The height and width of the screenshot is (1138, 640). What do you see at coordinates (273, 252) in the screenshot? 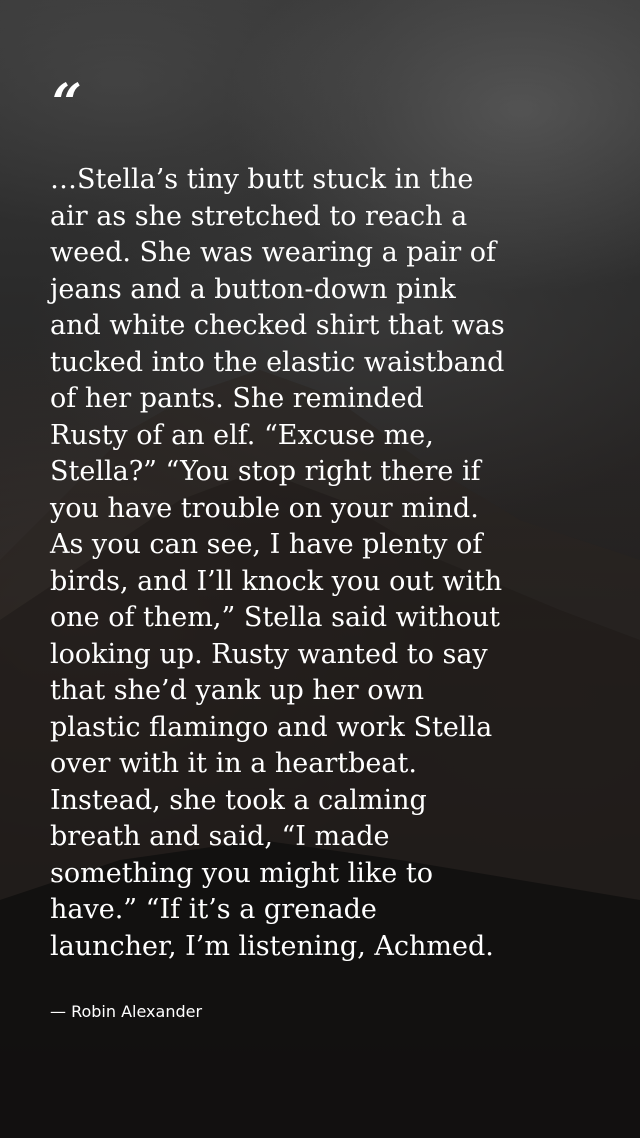
I see `quote-line: weed. She was wearing a pair of` at bounding box center [273, 252].